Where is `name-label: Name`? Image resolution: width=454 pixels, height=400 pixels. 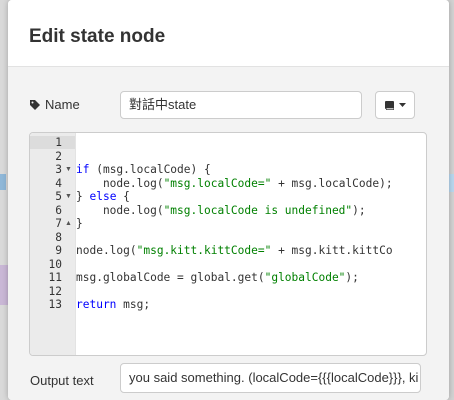 name-label: Name is located at coordinates (55, 104).